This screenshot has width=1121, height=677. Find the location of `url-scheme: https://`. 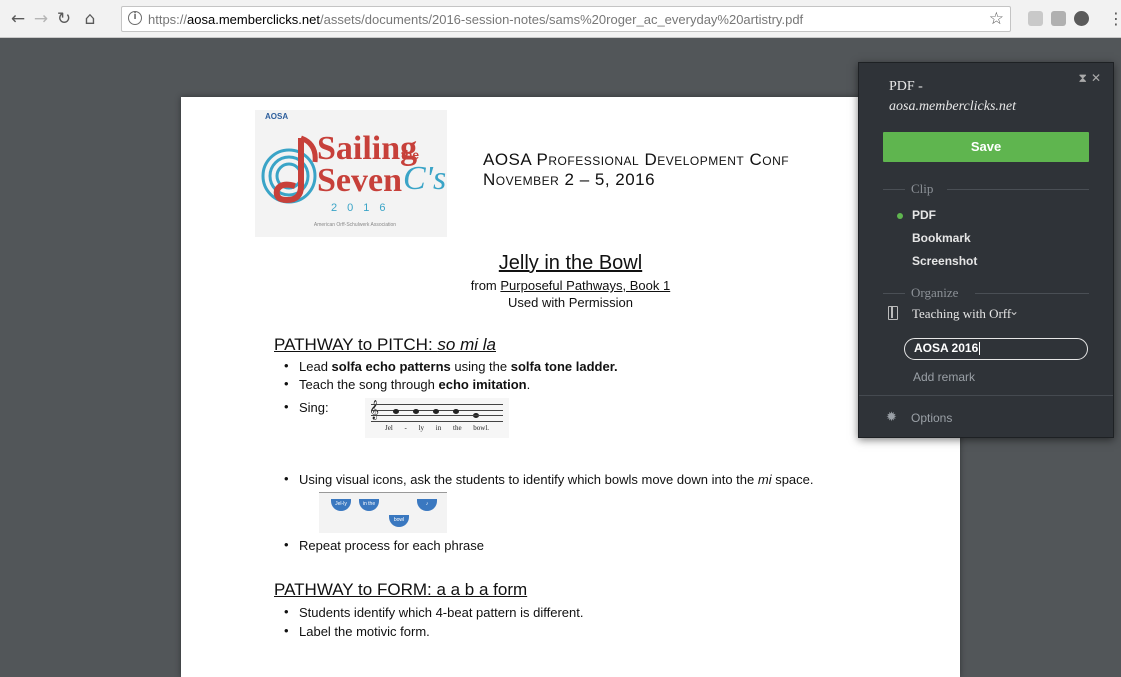

url-scheme: https:// is located at coordinates (168, 19).